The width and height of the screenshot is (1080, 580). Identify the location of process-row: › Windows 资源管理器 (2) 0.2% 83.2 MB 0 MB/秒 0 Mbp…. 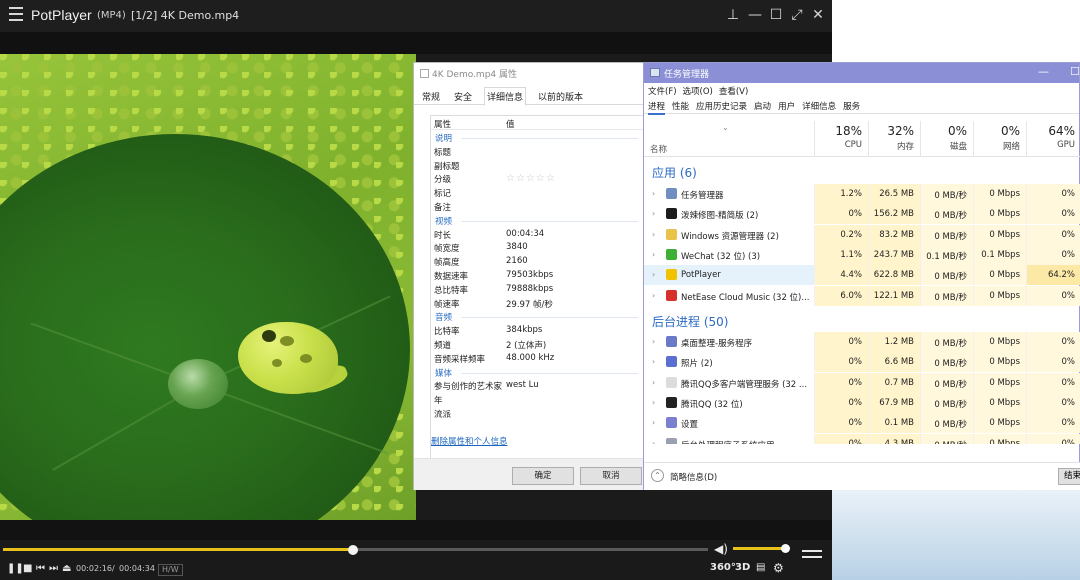
(862, 234).